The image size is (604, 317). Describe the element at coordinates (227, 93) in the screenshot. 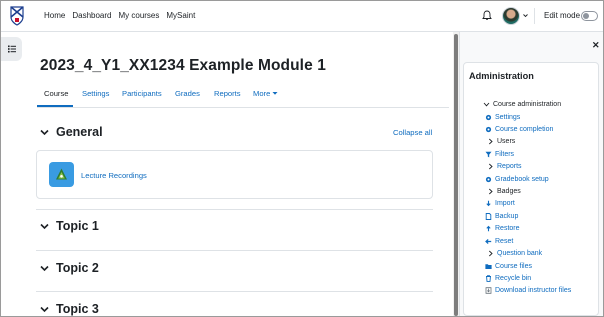

I see `tab-reports: Reports` at that location.